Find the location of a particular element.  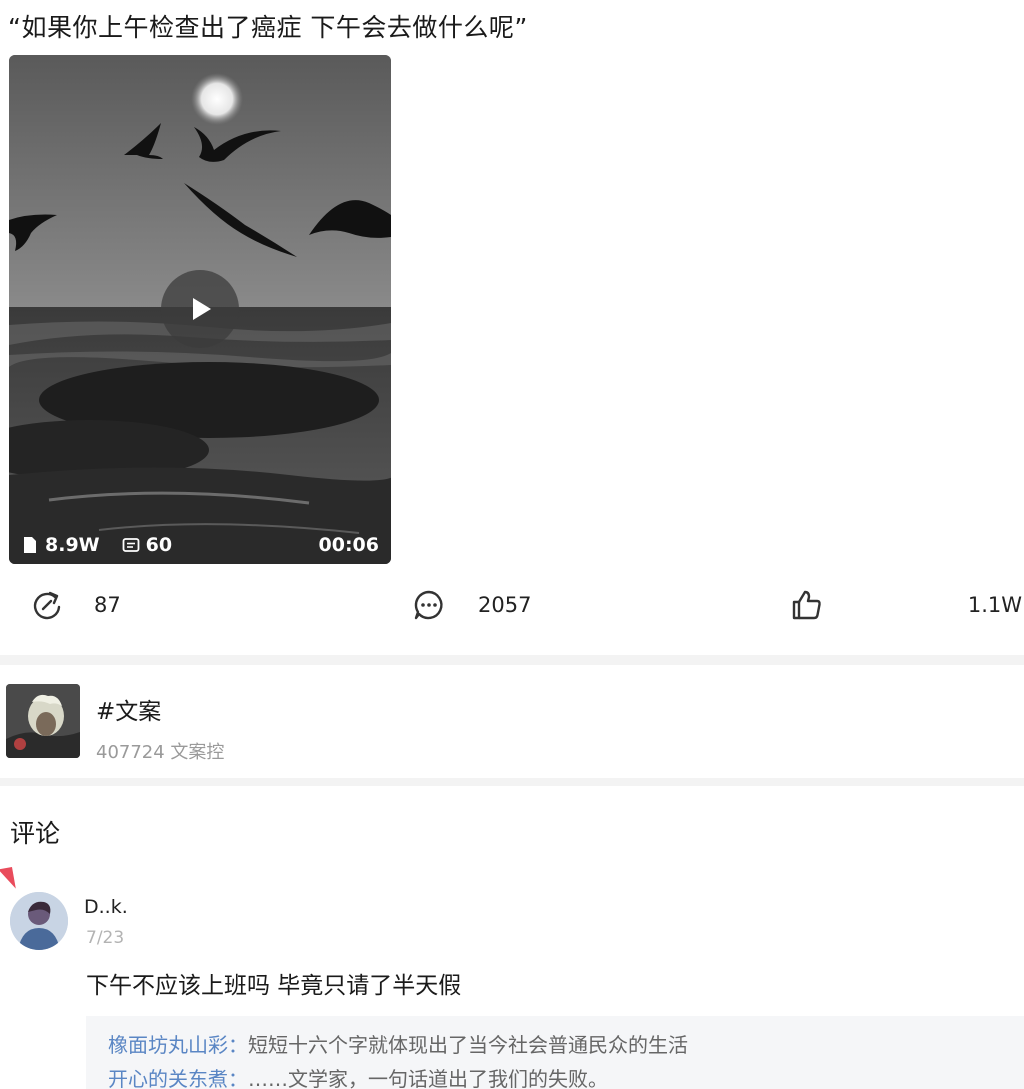

thumbs-up-icon is located at coordinates (806, 605).